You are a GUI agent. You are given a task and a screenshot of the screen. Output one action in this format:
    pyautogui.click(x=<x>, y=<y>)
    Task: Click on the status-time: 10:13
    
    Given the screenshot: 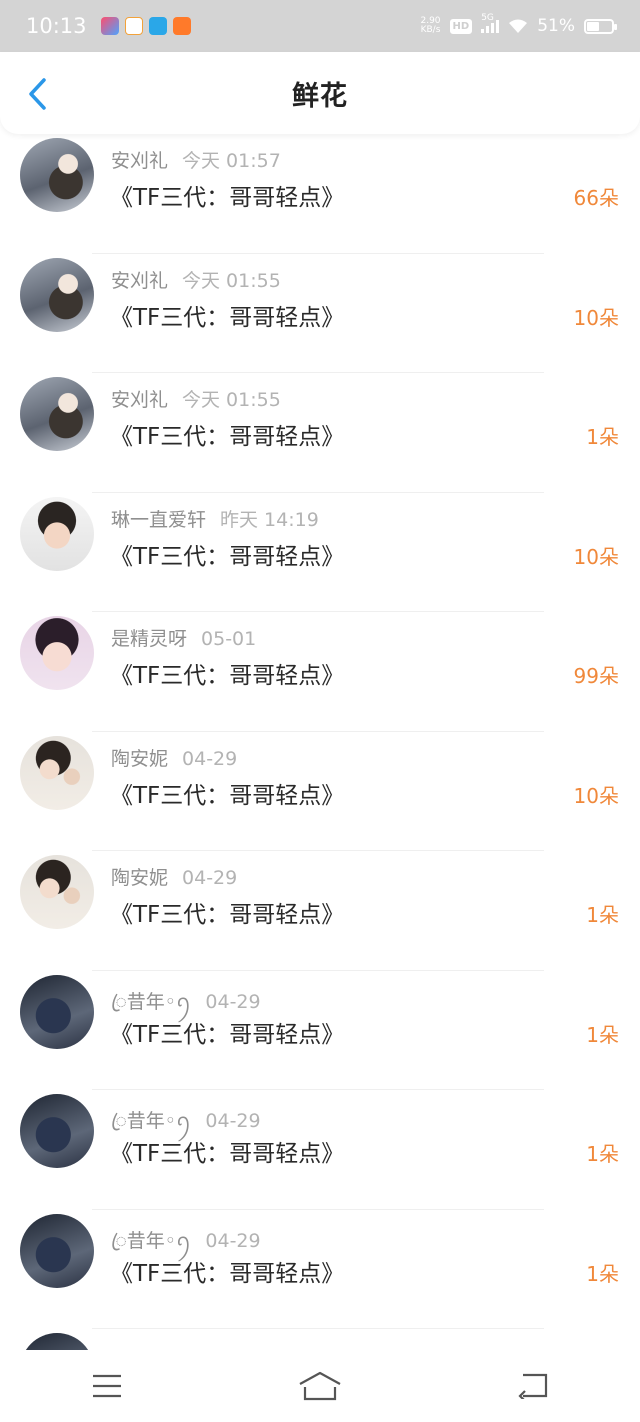 What is the action you would take?
    pyautogui.click(x=56, y=26)
    